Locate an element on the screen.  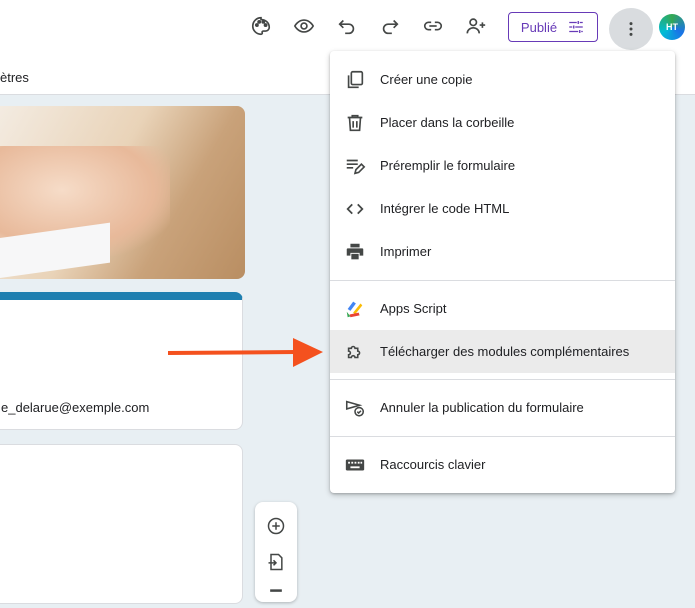
menu-item-unpublish-form: Annuler la publication du formulaire is located at coordinates (502, 407).